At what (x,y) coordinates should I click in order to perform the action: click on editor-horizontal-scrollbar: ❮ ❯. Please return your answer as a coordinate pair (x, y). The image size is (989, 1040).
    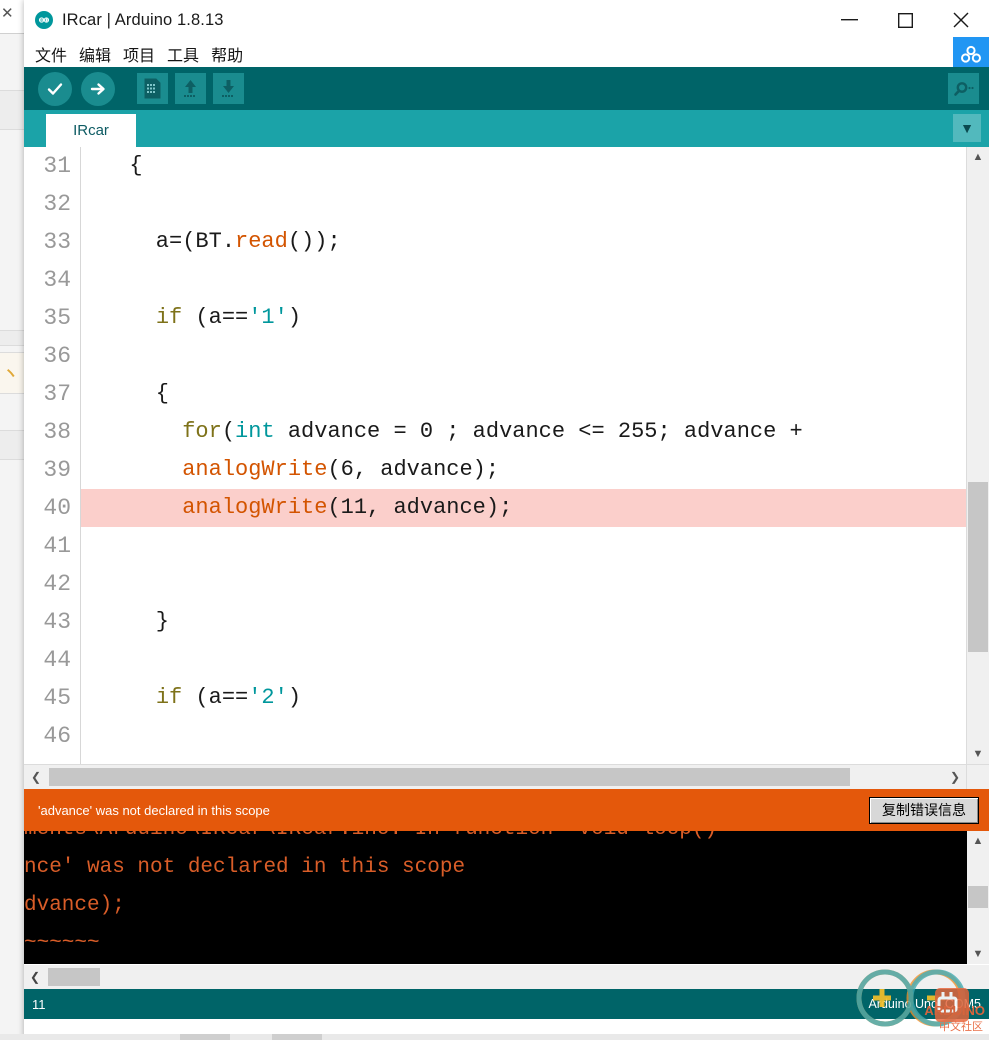
    Looking at the image, I should click on (506, 776).